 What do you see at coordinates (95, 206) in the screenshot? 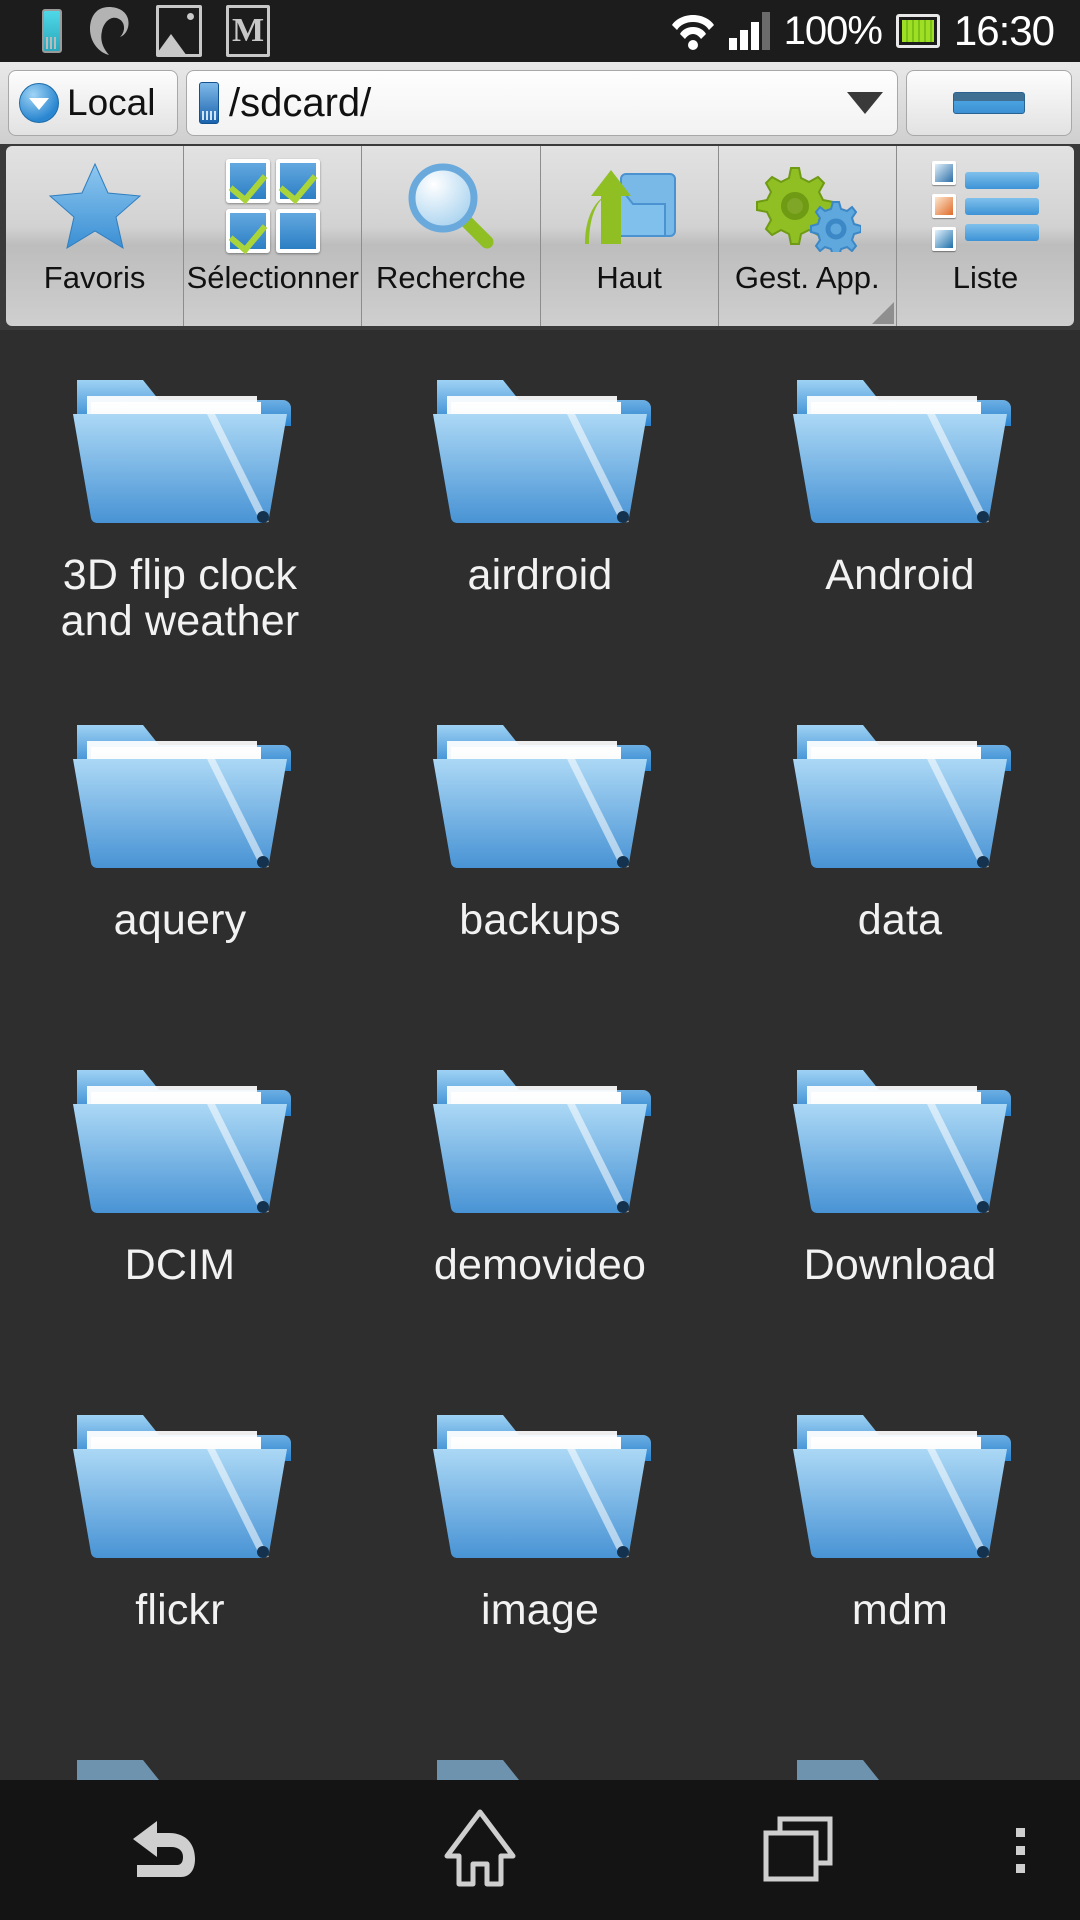
I see `star-icon` at bounding box center [95, 206].